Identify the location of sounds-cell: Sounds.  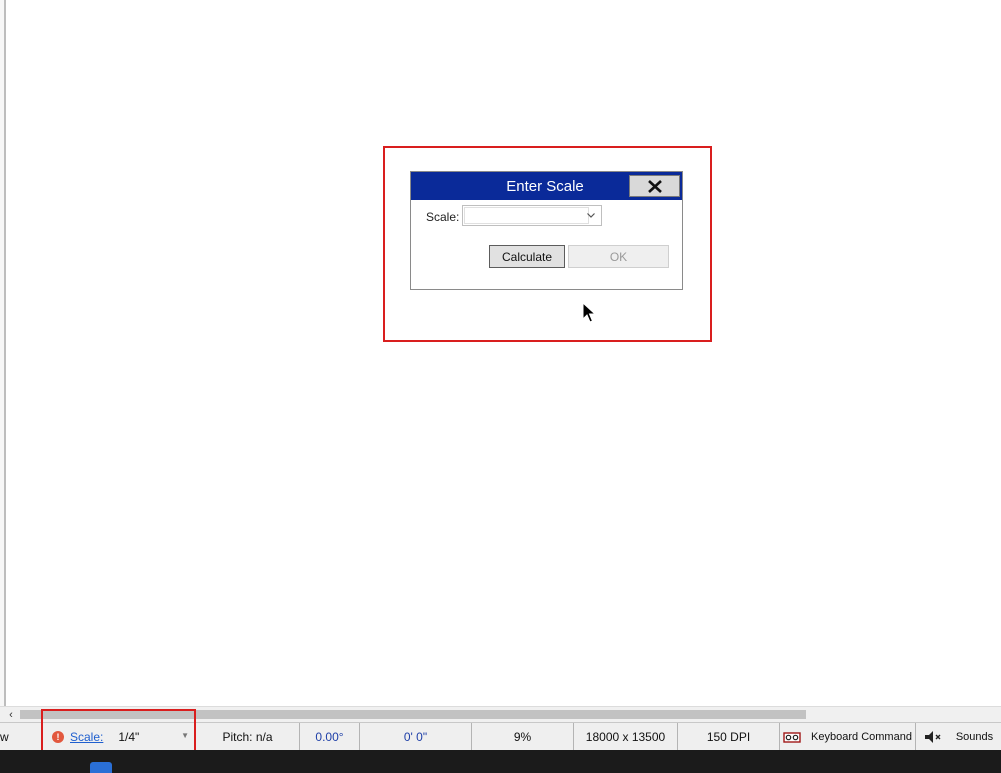
(958, 737).